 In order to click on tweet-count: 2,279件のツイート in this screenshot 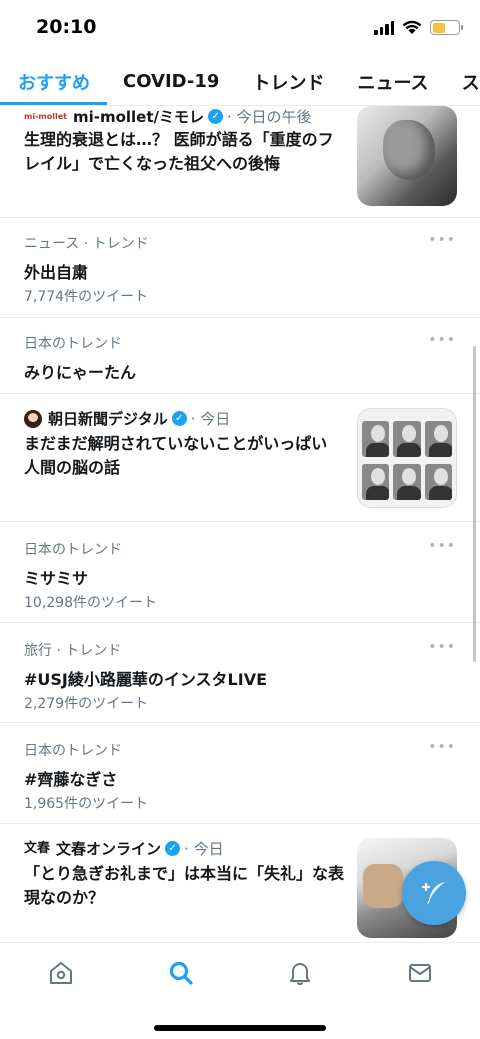, I will do `click(86, 704)`.